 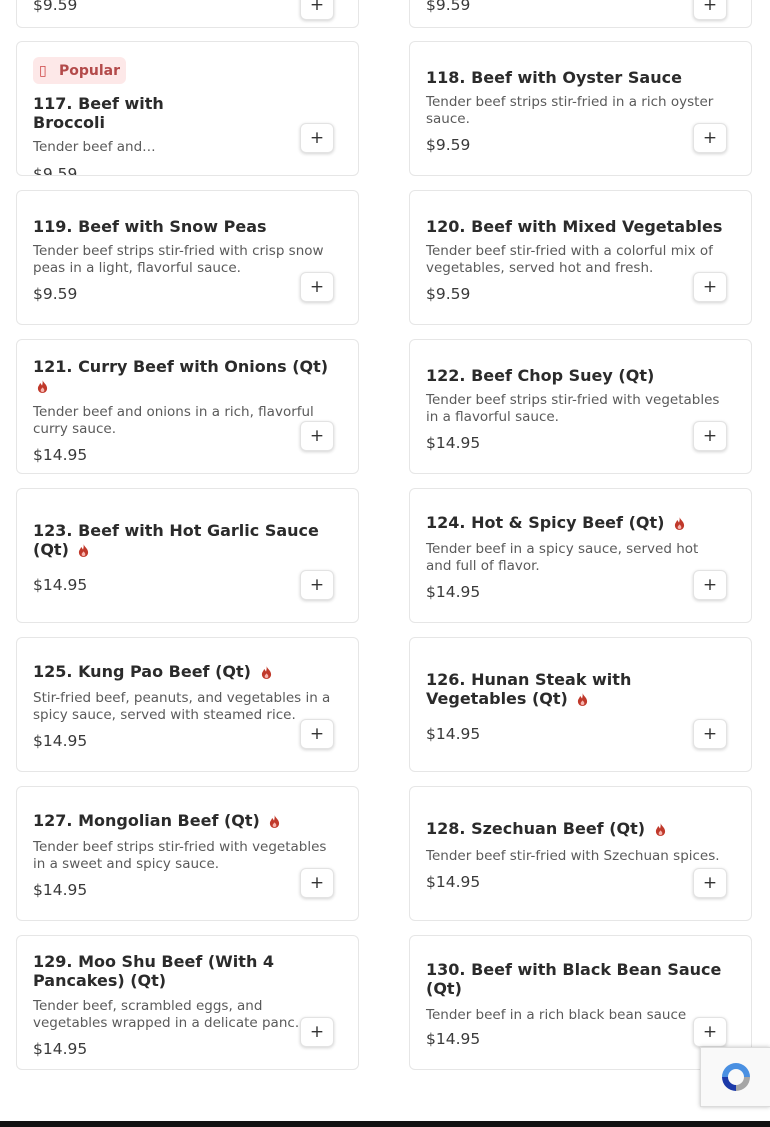 I want to click on recaptcha-icon, so click(x=735, y=1077).